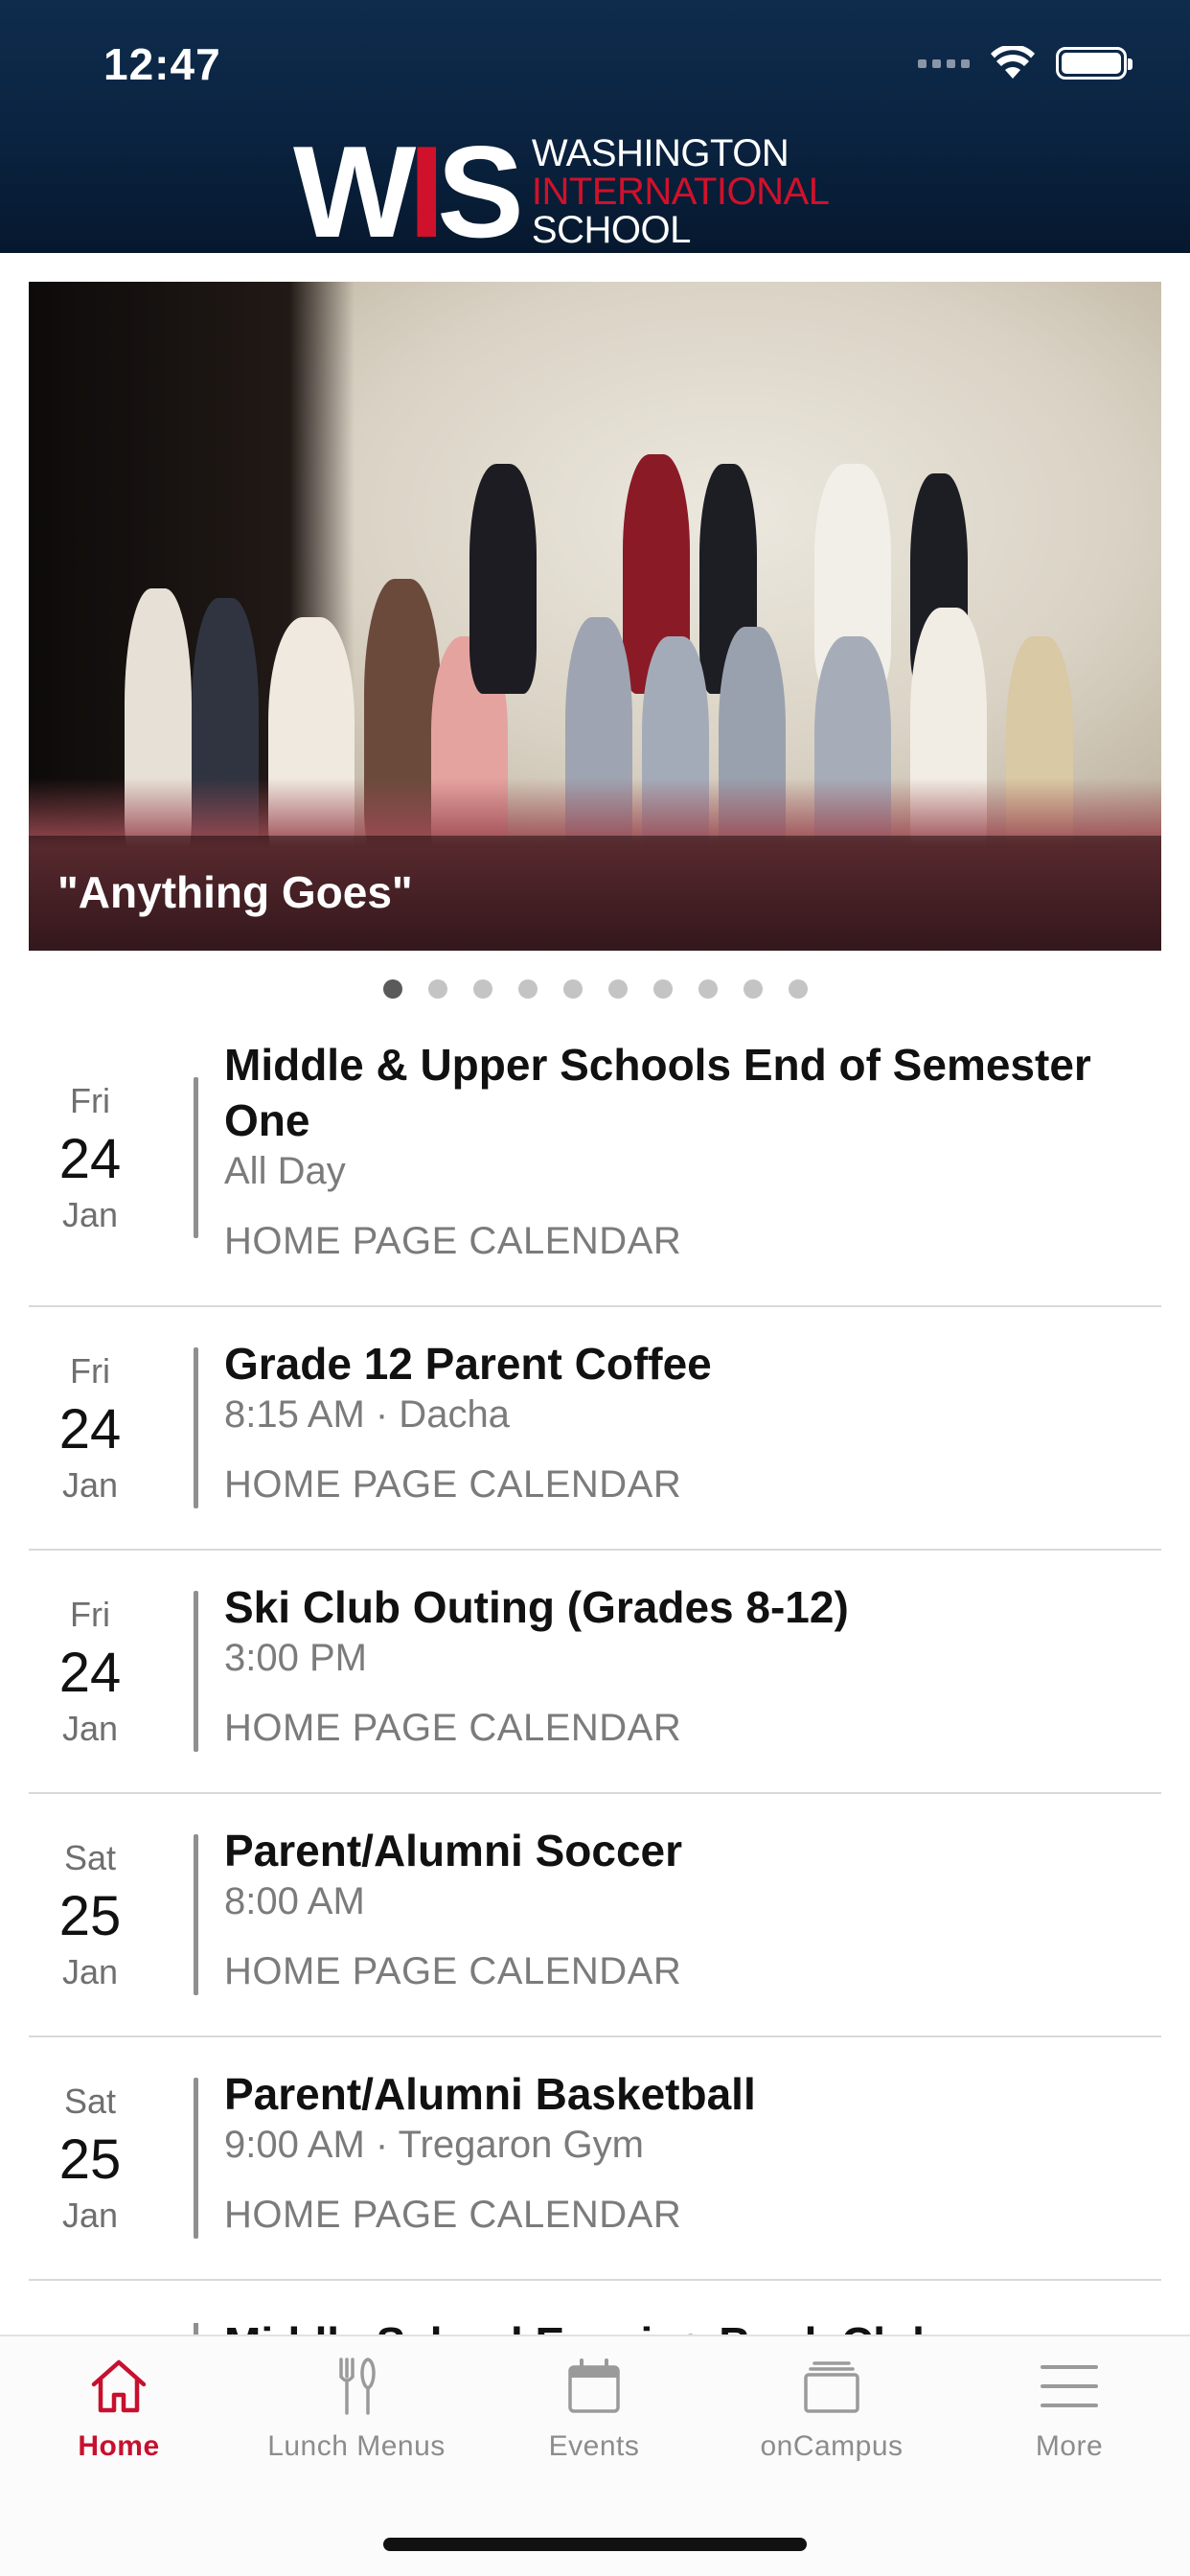 The image size is (1190, 2576). I want to click on event-time: 8:15 AM · Dacha, so click(367, 1414).